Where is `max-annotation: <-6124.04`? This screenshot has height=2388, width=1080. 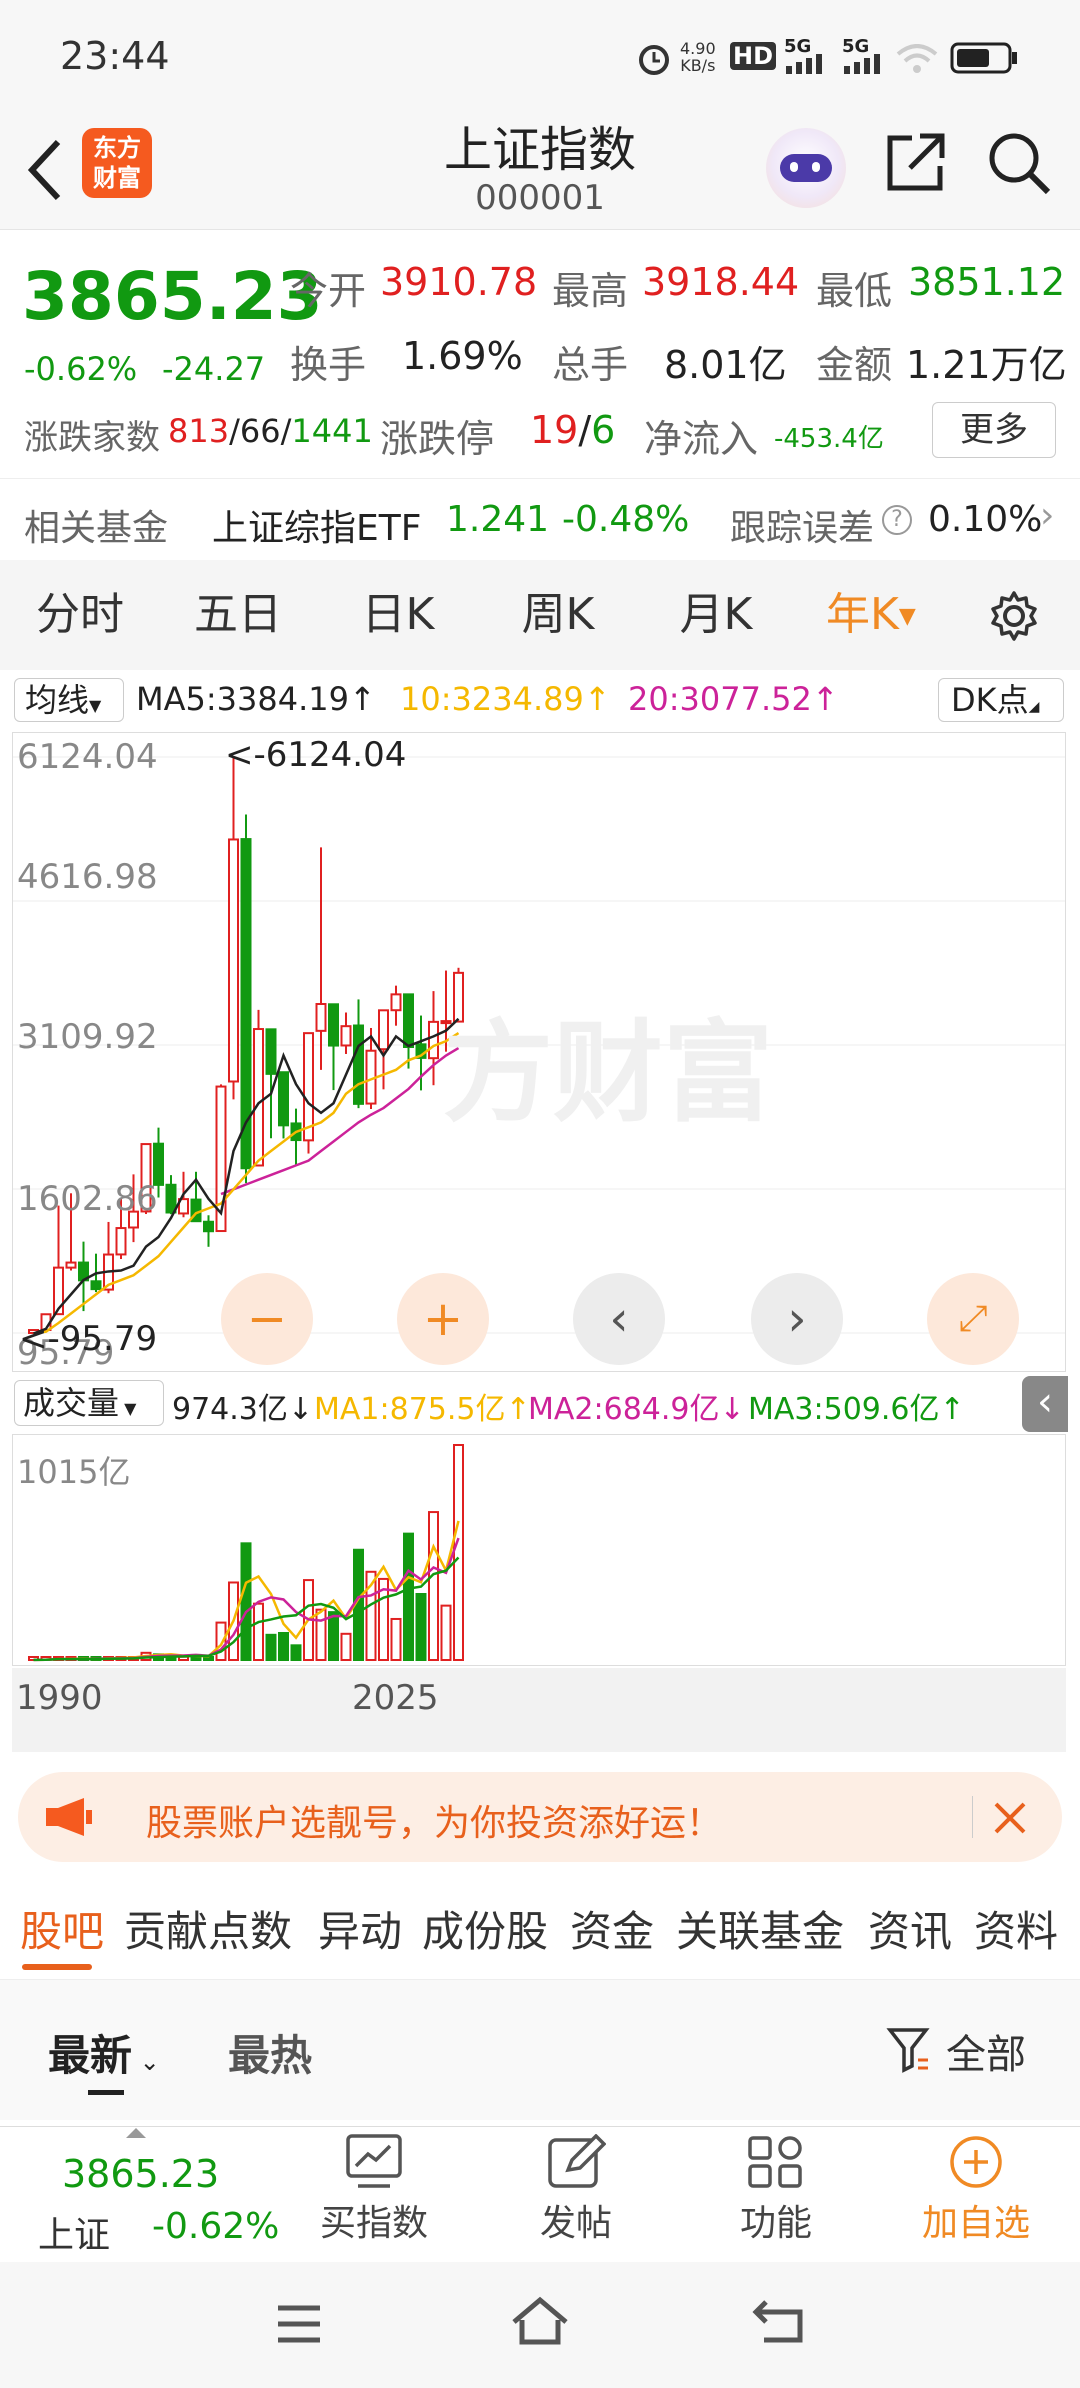 max-annotation: <-6124.04 is located at coordinates (316, 755).